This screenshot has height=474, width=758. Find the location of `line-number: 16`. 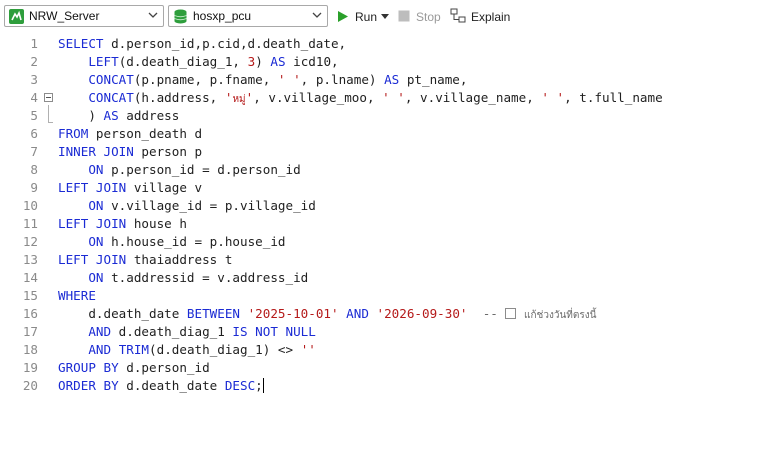

line-number: 16 is located at coordinates (30, 313).